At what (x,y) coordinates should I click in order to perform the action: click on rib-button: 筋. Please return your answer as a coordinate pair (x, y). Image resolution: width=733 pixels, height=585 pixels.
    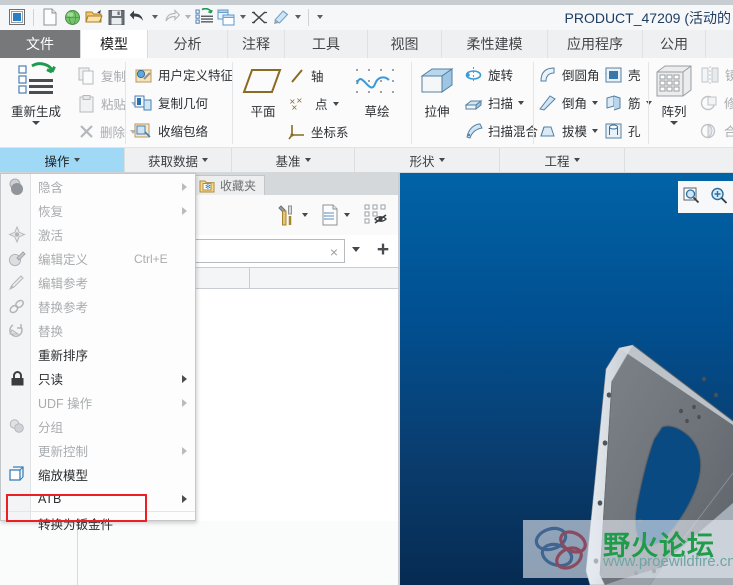
    Looking at the image, I should click on (628, 102).